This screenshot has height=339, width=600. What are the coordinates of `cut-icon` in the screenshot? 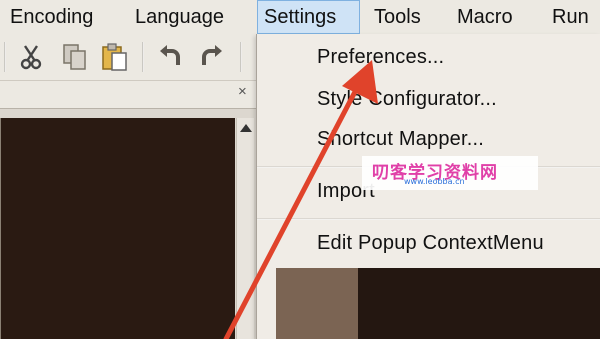 It's located at (31, 57).